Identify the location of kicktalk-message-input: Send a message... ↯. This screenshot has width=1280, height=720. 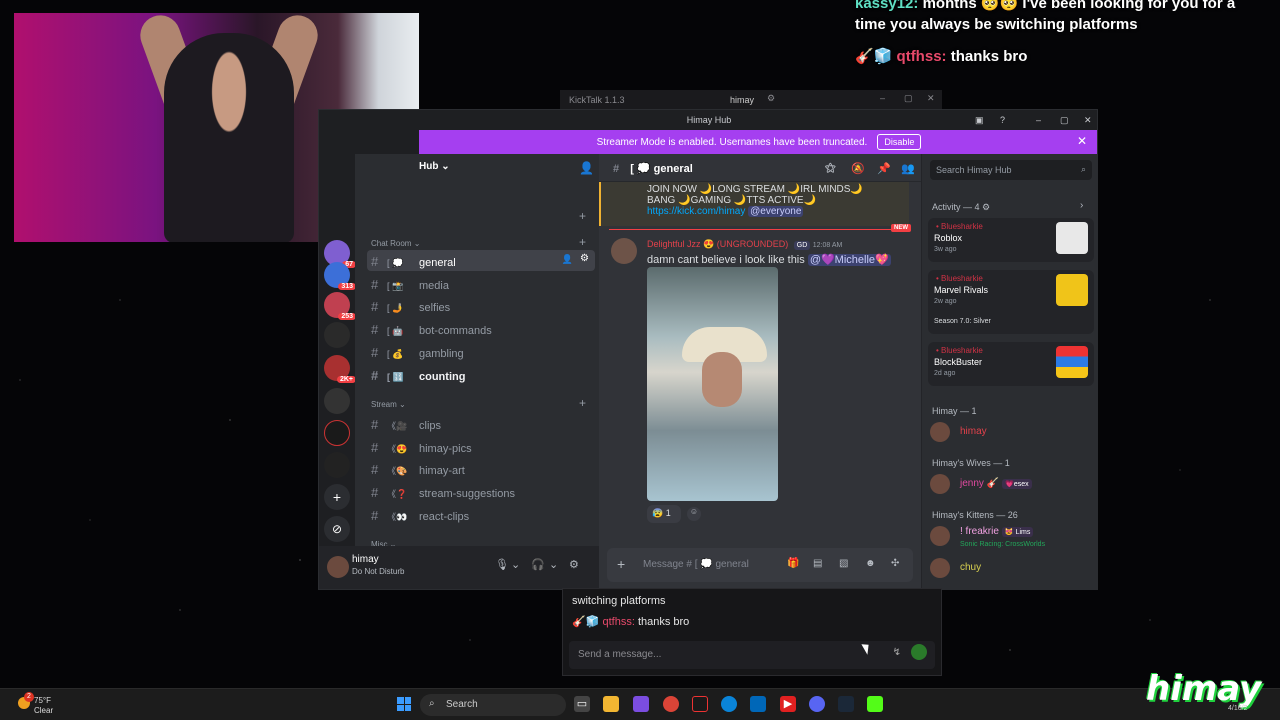
(752, 655).